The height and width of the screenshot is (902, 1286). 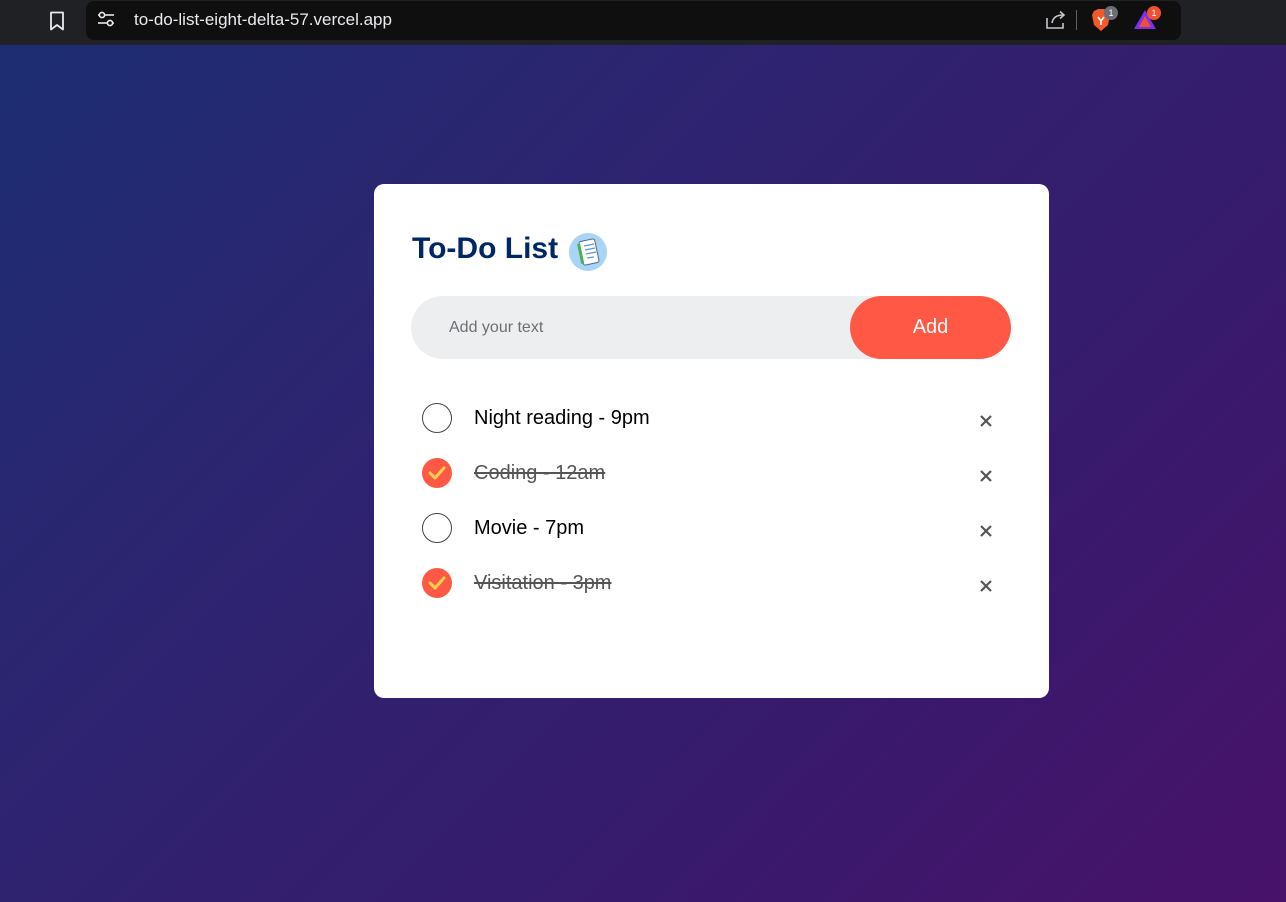 What do you see at coordinates (57, 21) in the screenshot?
I see `bookmark-icon` at bounding box center [57, 21].